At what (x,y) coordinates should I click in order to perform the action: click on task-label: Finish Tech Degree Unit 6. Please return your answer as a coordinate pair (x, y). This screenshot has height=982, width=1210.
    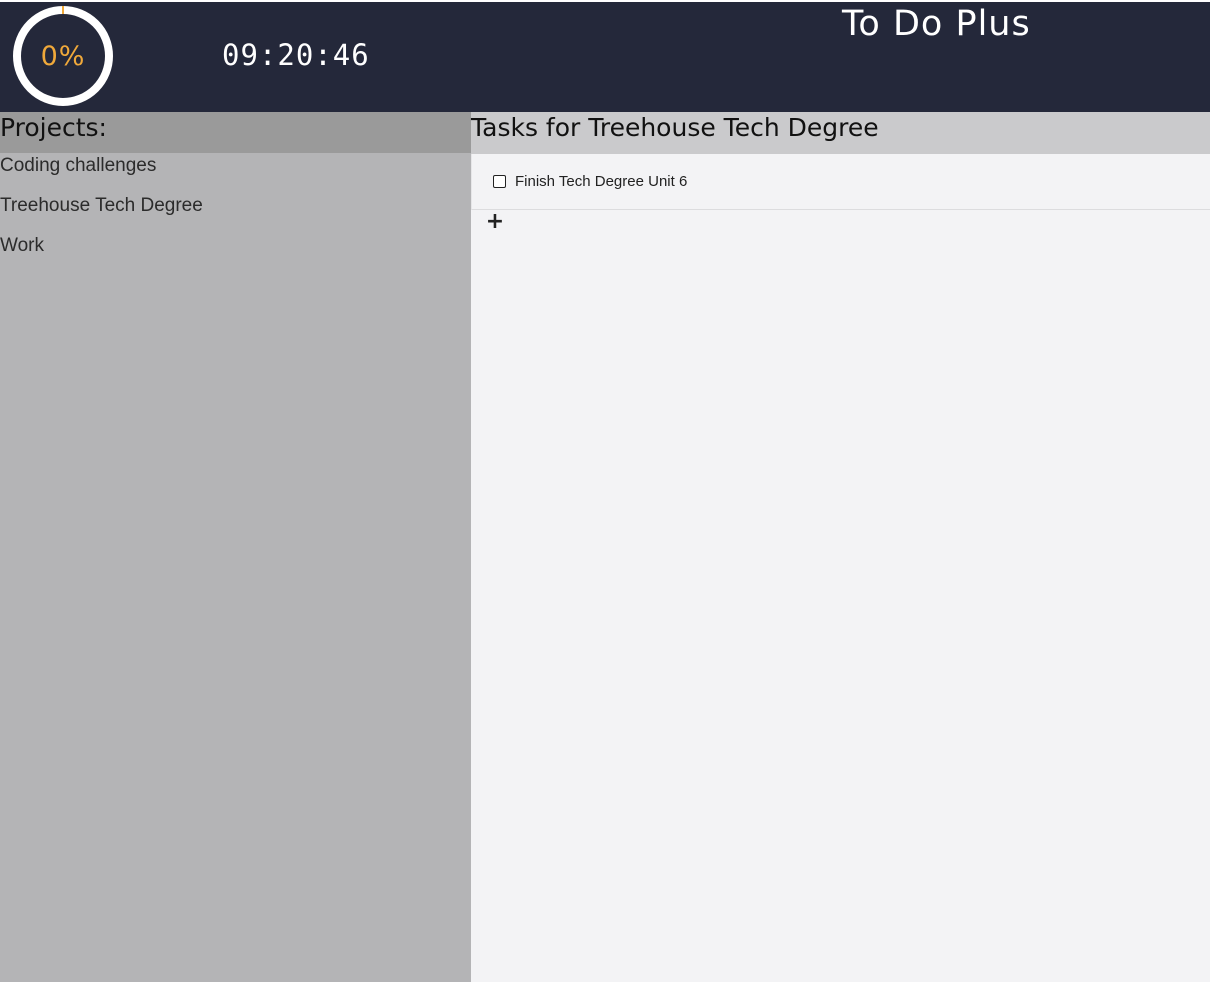
    Looking at the image, I should click on (601, 181).